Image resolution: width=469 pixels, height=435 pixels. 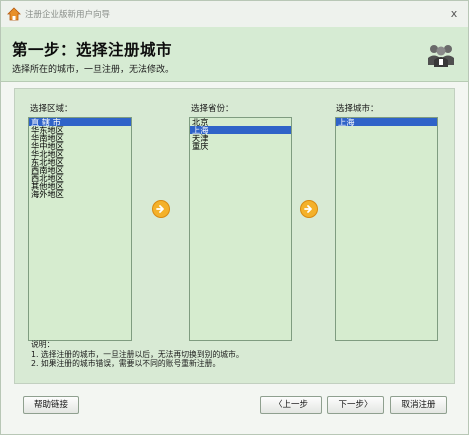 What do you see at coordinates (93, 70) in the screenshot?
I see `step-subtitle: 选择所在的城市，一旦注册，无法修改。` at bounding box center [93, 70].